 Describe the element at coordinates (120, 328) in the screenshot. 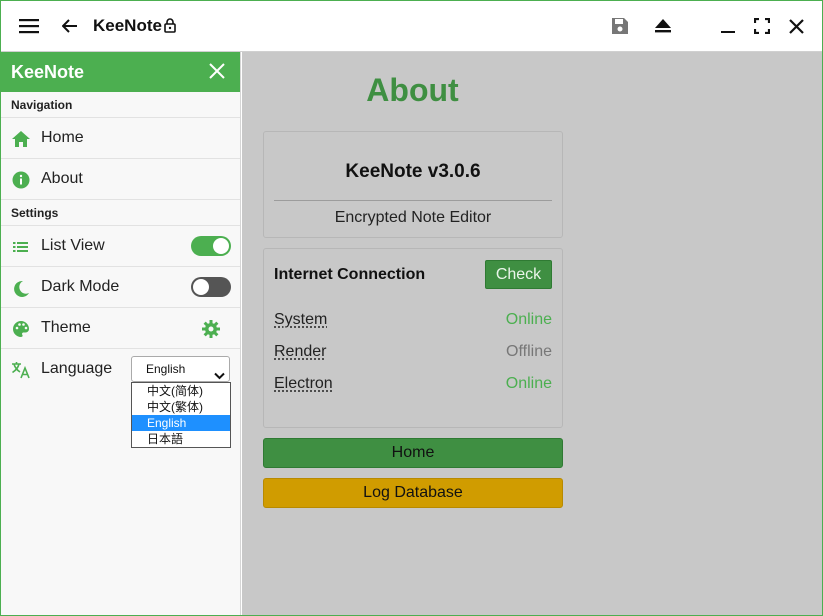

I see `setting-theme: Theme` at that location.